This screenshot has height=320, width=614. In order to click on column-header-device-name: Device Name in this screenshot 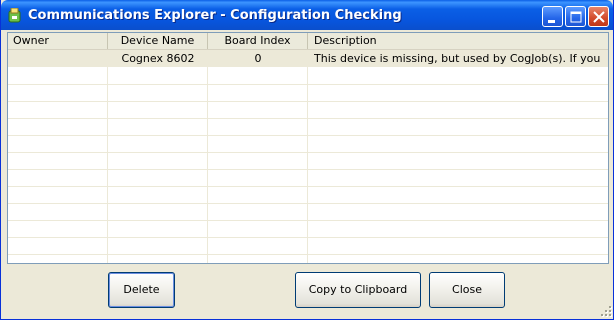, I will do `click(158, 41)`.